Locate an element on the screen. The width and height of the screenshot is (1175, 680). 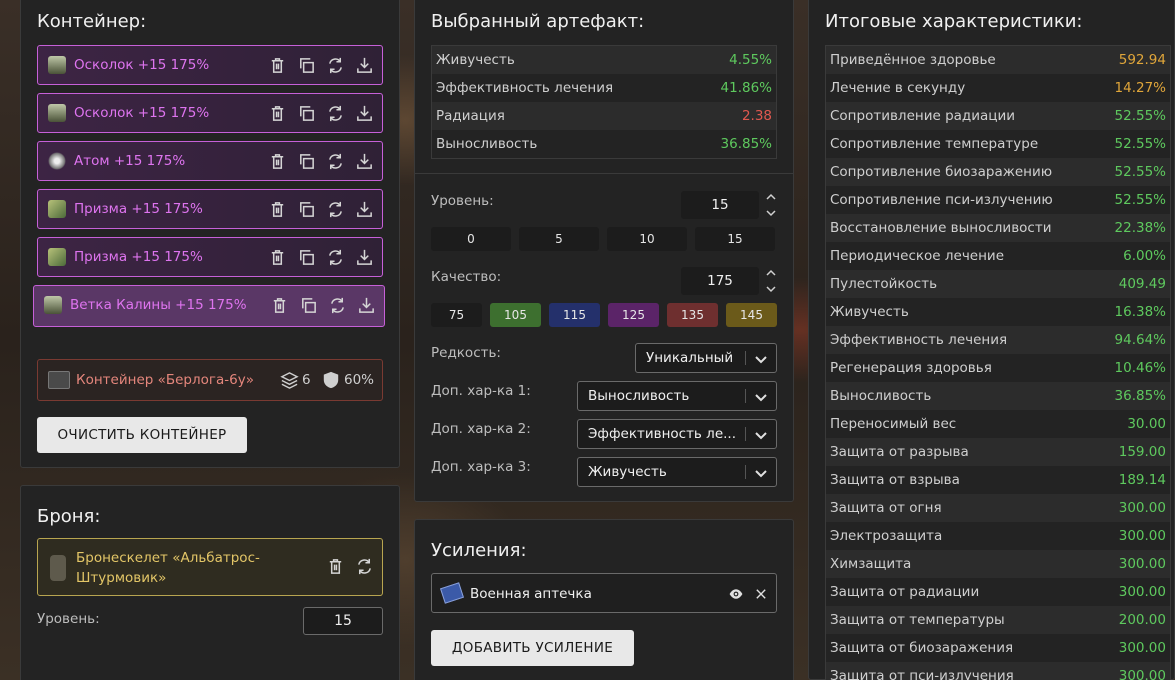
quality-preset-button: 145 is located at coordinates (751, 315).